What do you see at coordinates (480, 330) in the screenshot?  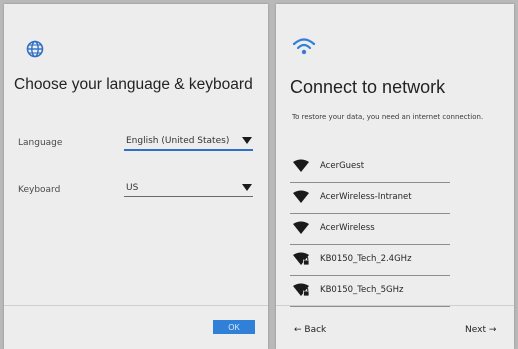 I see `next-button: Next →` at bounding box center [480, 330].